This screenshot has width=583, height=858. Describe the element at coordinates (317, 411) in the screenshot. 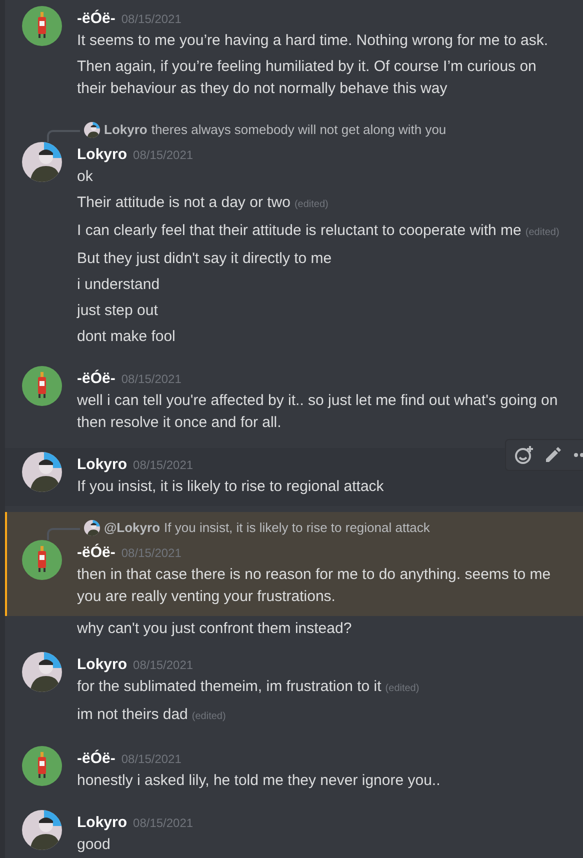

I see `message-text: well i can tell you're affected by it.. so just let me find out what's going on then resolve it once and for all.` at that location.